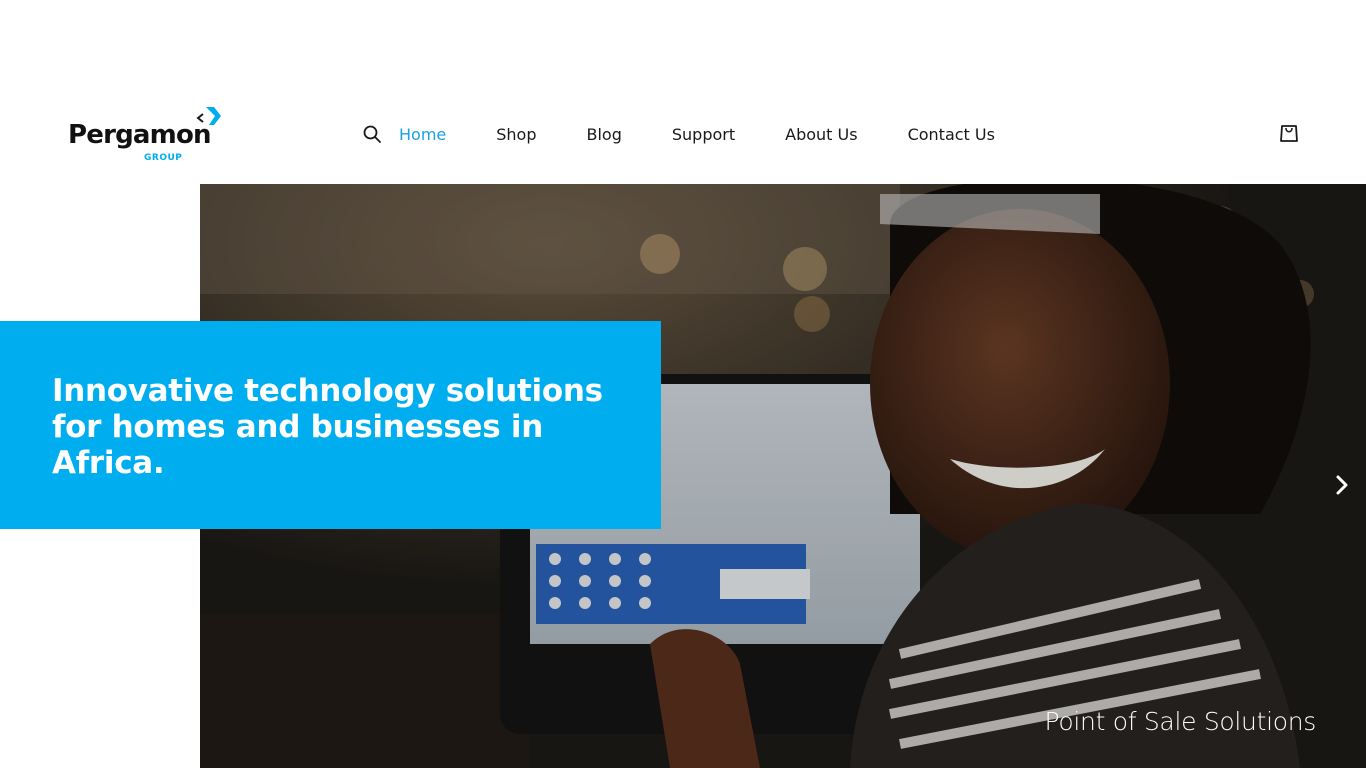 Image resolution: width=1366 pixels, height=768 pixels. What do you see at coordinates (422, 134) in the screenshot?
I see `nav-home: Home` at bounding box center [422, 134].